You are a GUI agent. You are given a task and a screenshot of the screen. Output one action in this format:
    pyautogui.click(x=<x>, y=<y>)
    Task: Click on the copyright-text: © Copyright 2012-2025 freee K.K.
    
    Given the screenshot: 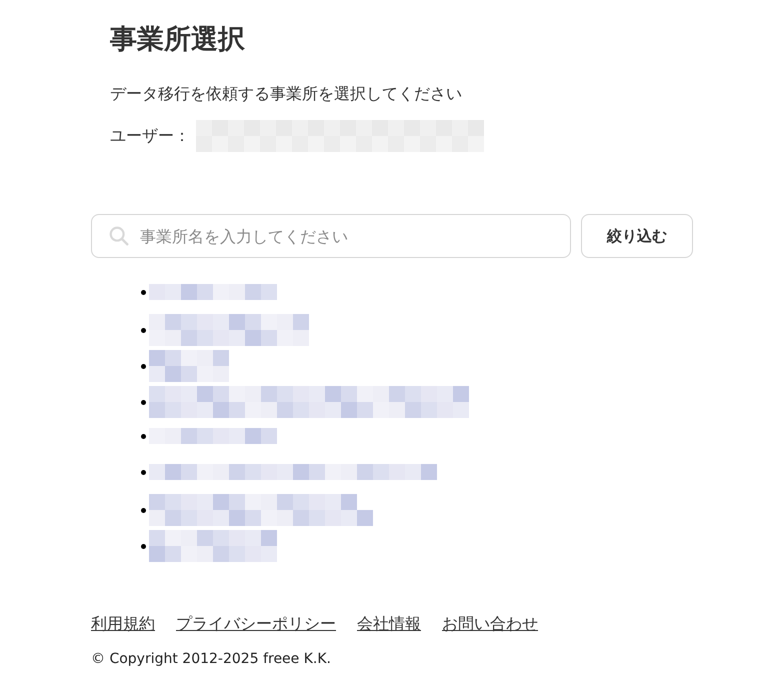 What is the action you would take?
    pyautogui.click(x=211, y=659)
    